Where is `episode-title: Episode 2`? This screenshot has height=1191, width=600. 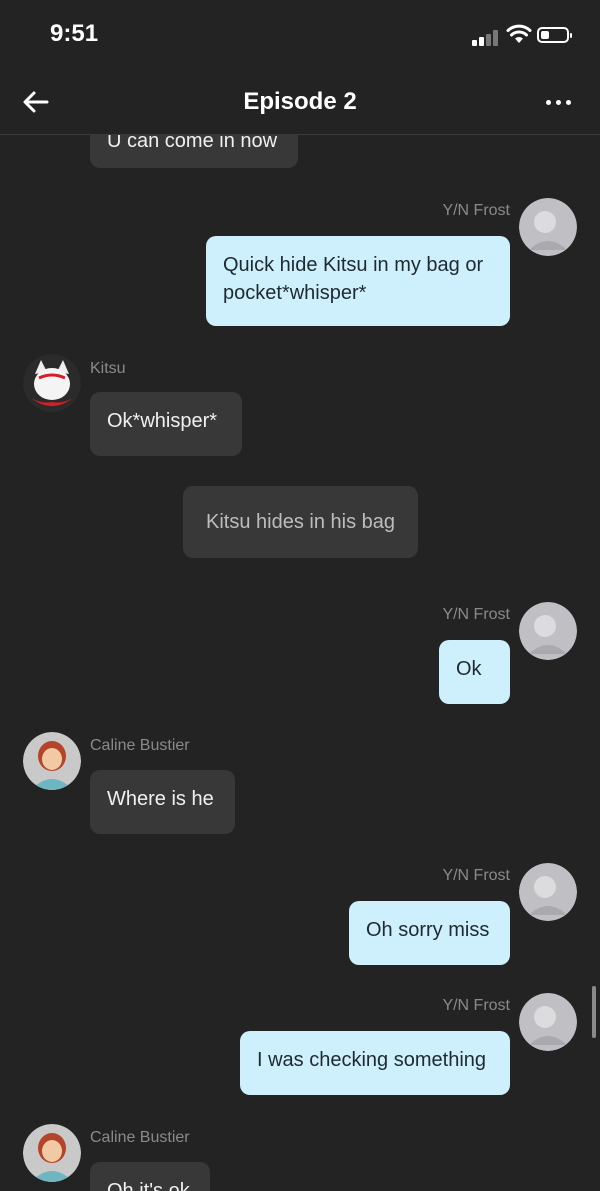 episode-title: Episode 2 is located at coordinates (300, 101).